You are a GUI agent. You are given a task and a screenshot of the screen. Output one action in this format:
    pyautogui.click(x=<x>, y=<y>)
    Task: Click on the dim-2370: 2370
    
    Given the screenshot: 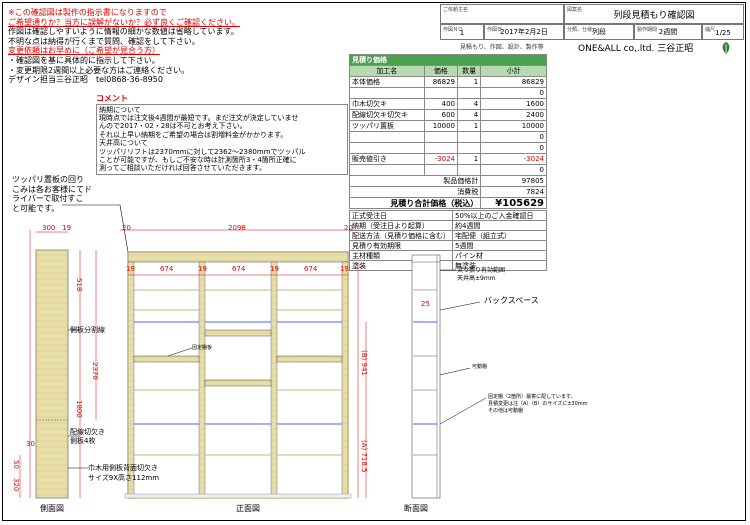 What is the action you would take?
    pyautogui.click(x=95, y=371)
    